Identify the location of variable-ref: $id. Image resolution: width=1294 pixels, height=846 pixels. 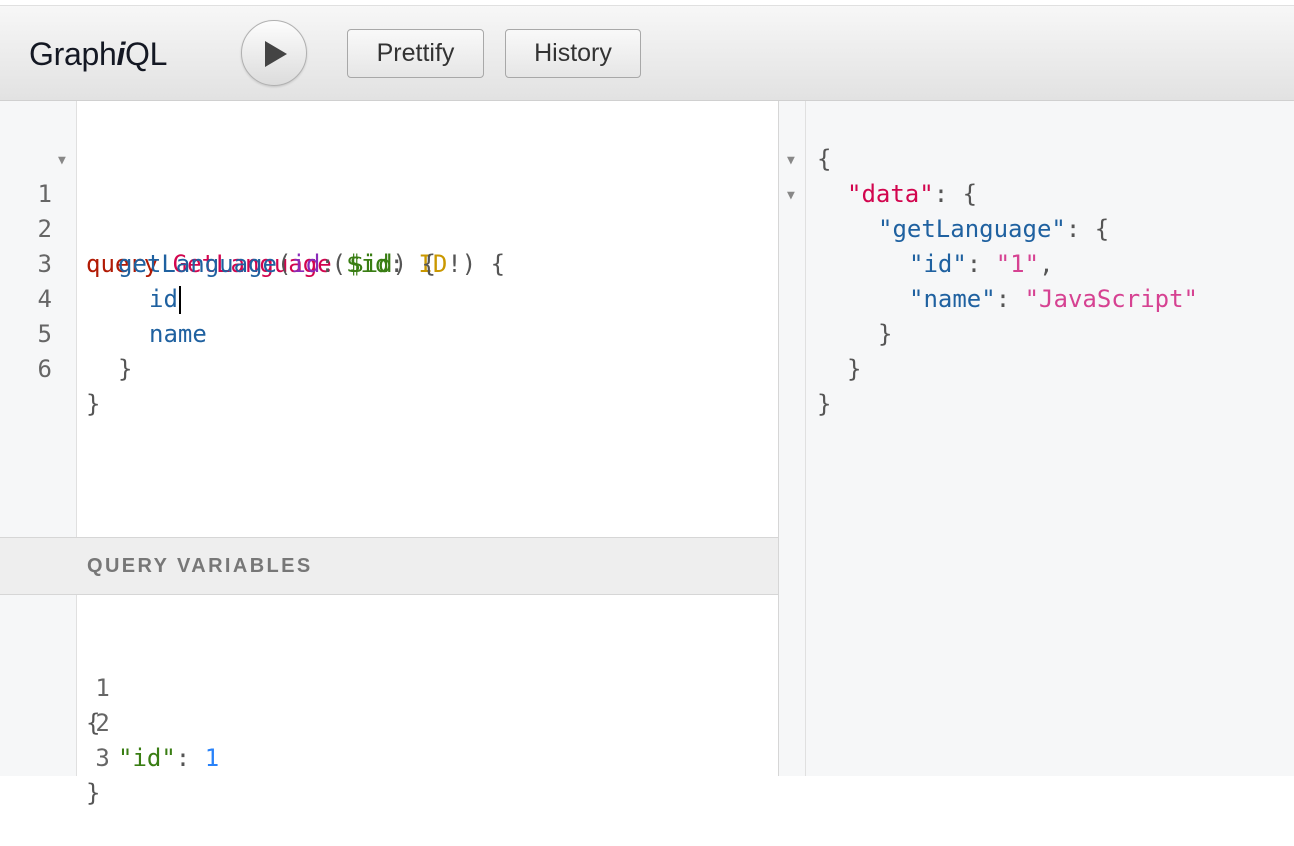
(371, 264).